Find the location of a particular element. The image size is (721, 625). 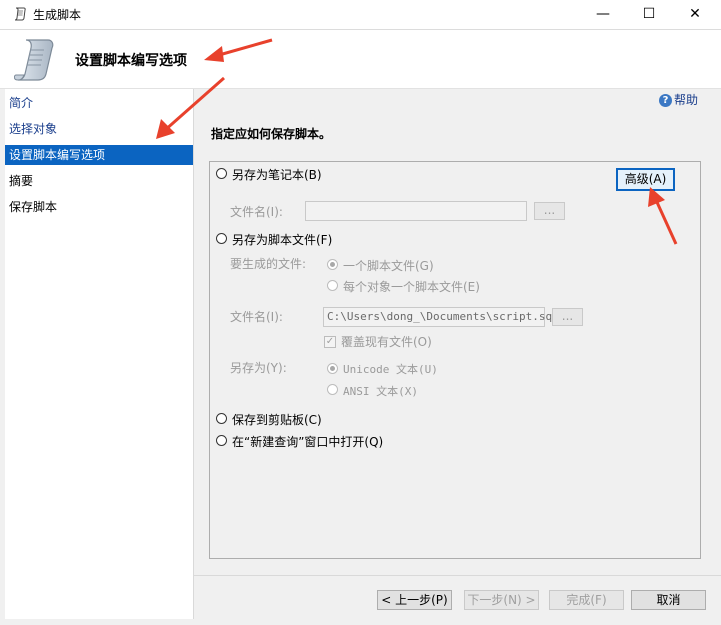

help-icon: ? is located at coordinates (665, 100).